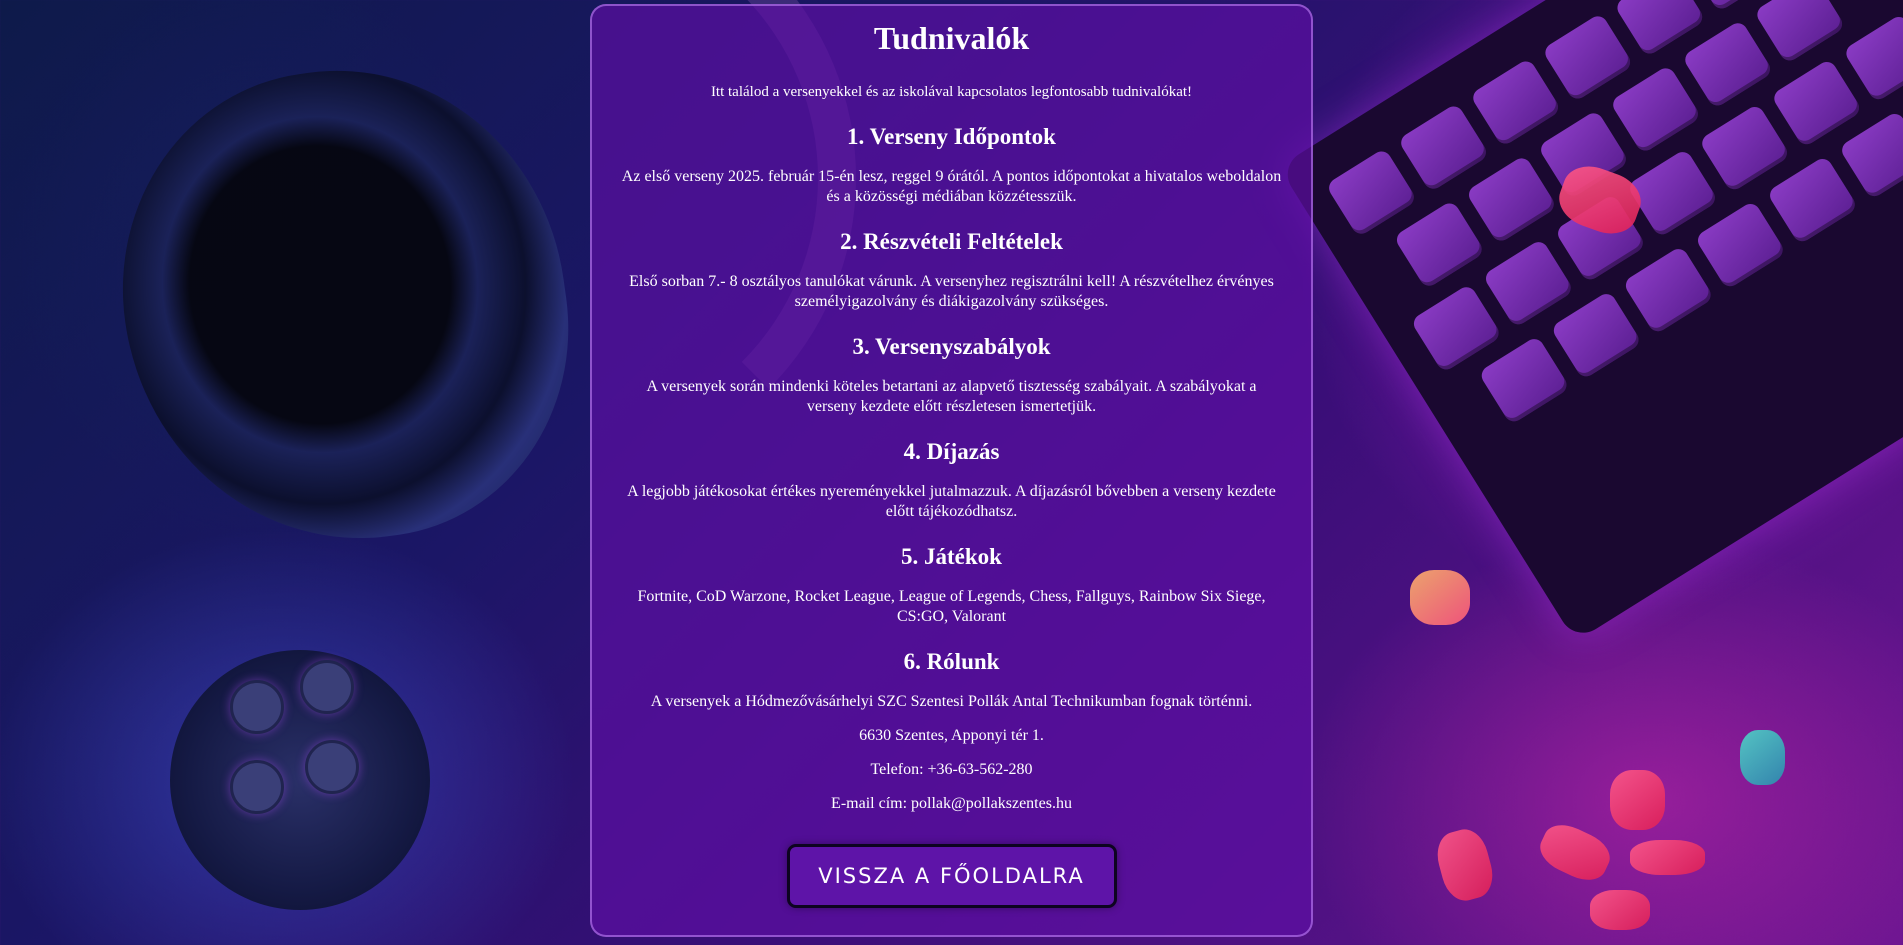  I want to click on section-title: 1. Verseny Időpontok, so click(951, 136).